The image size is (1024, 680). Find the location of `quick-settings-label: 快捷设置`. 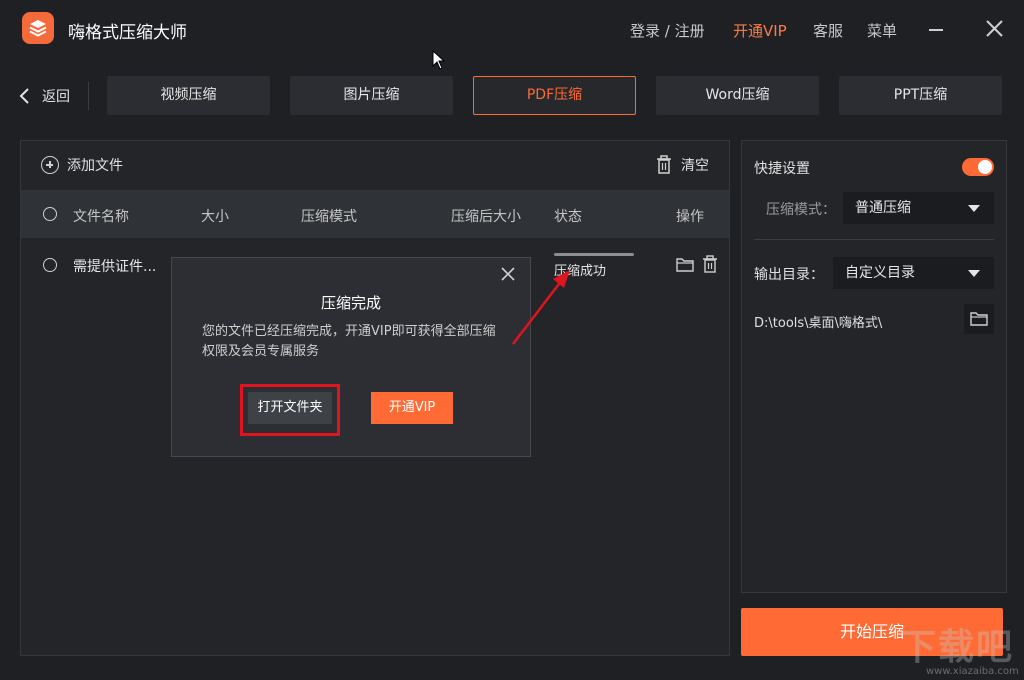

quick-settings-label: 快捷设置 is located at coordinates (782, 169).